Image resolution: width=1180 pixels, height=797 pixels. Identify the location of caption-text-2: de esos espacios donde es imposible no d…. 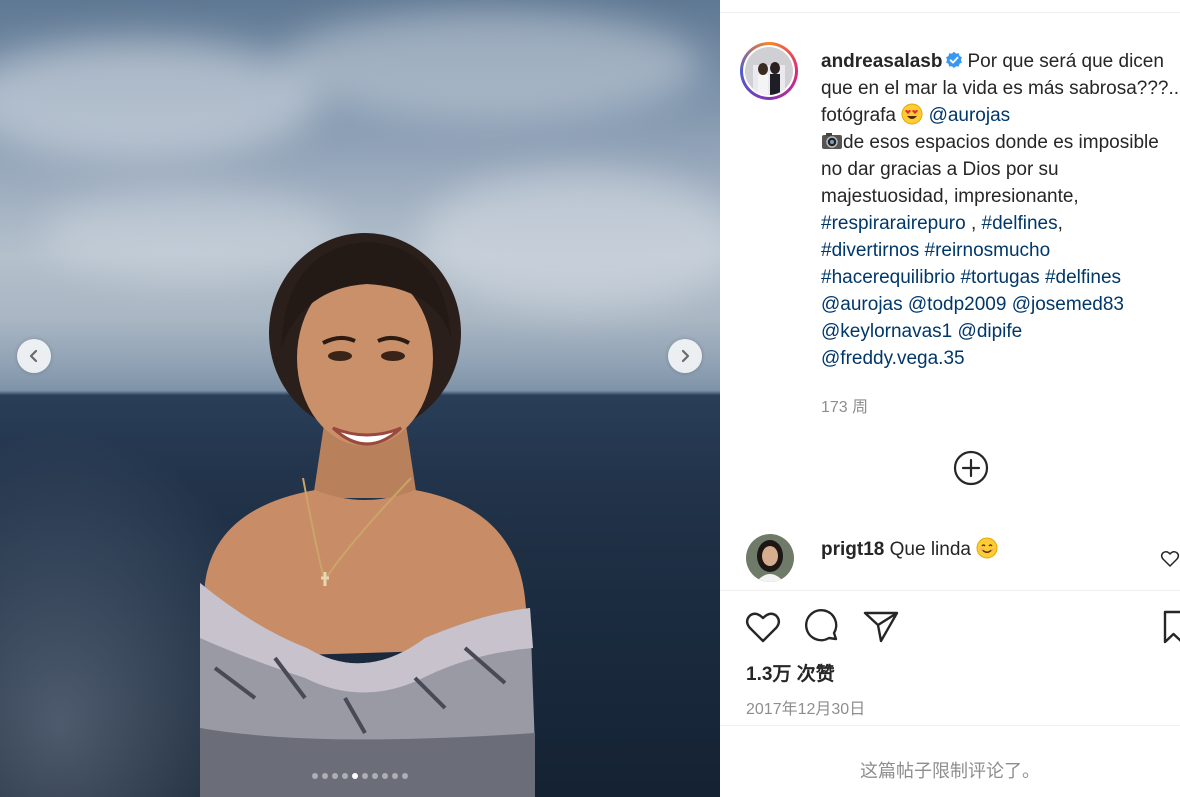
(993, 169).